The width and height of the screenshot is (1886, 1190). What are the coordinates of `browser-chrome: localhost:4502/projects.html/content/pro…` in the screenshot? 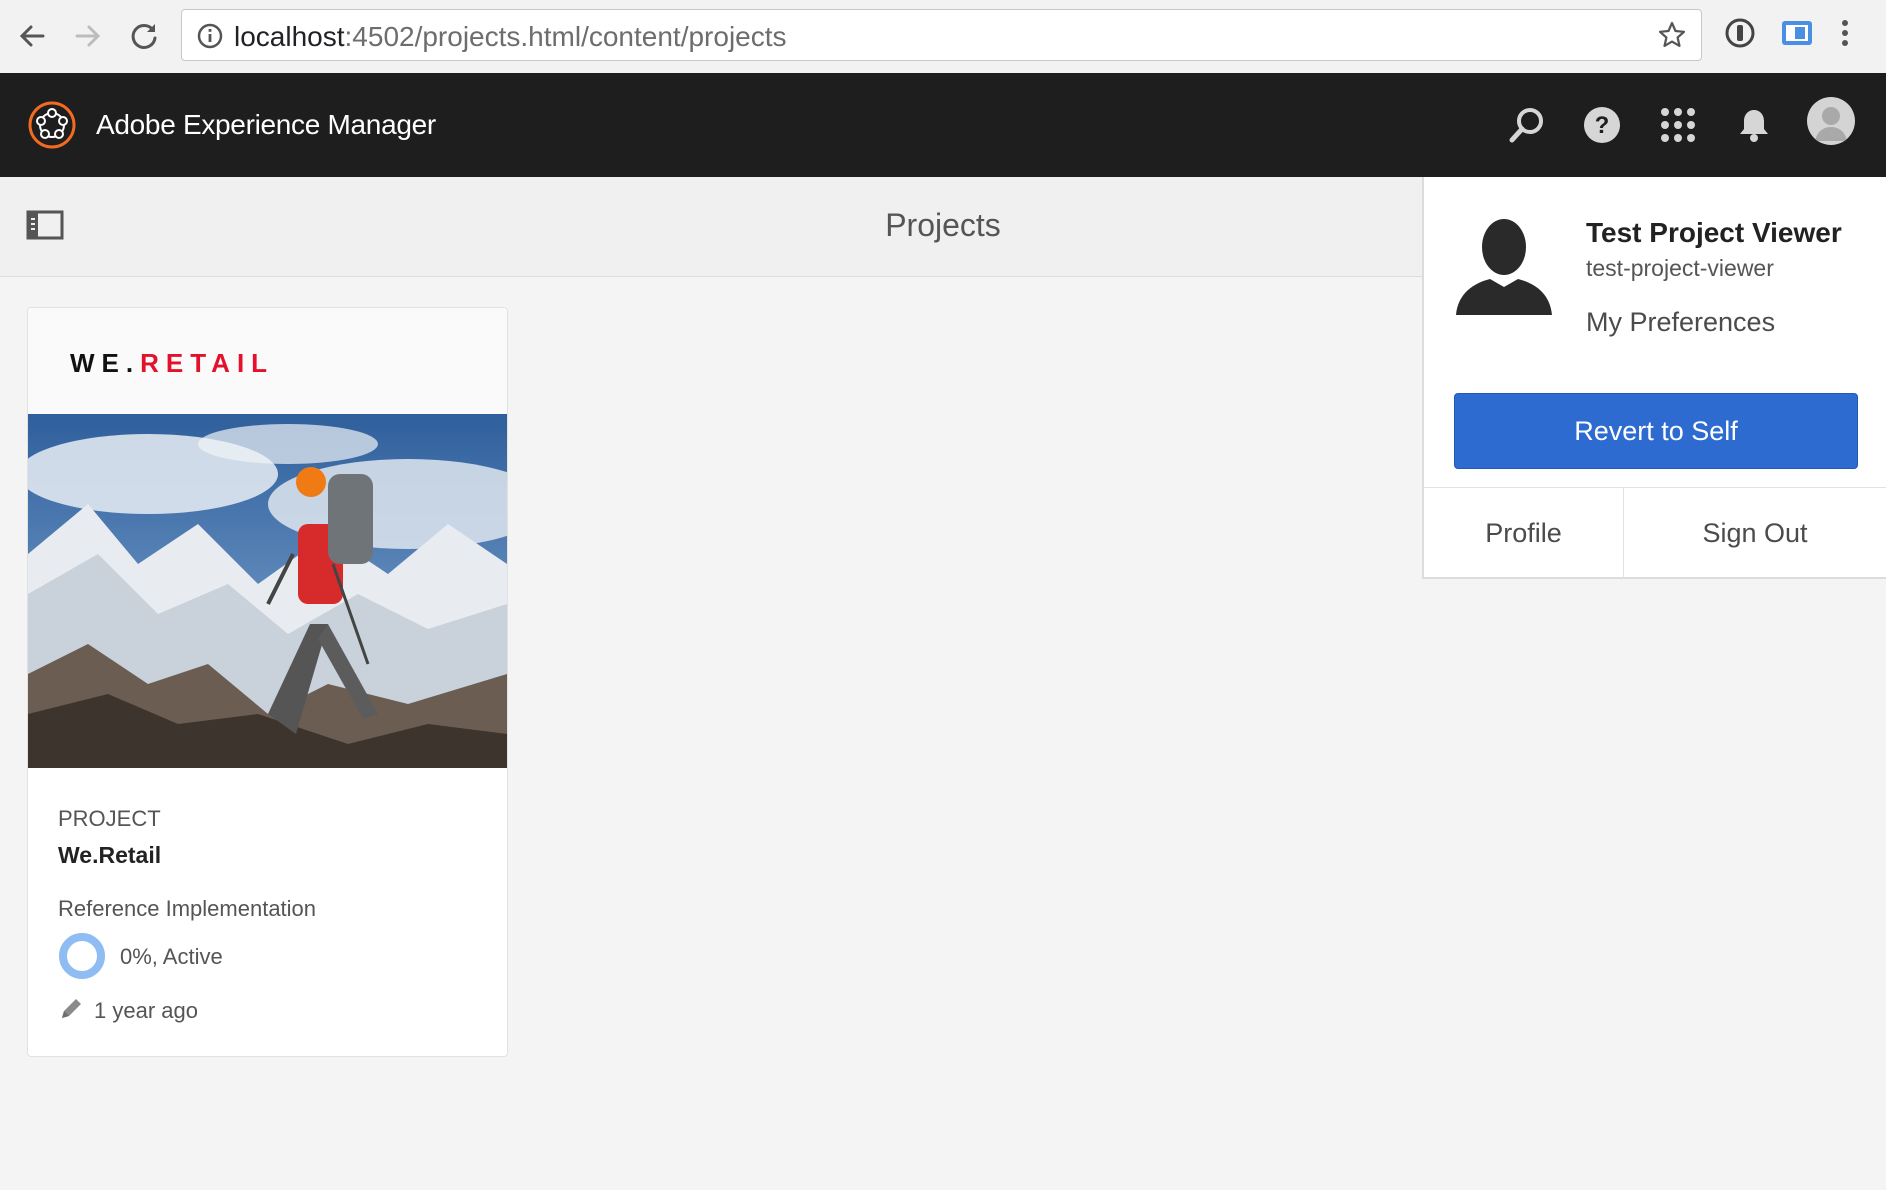 It's located at (943, 37).